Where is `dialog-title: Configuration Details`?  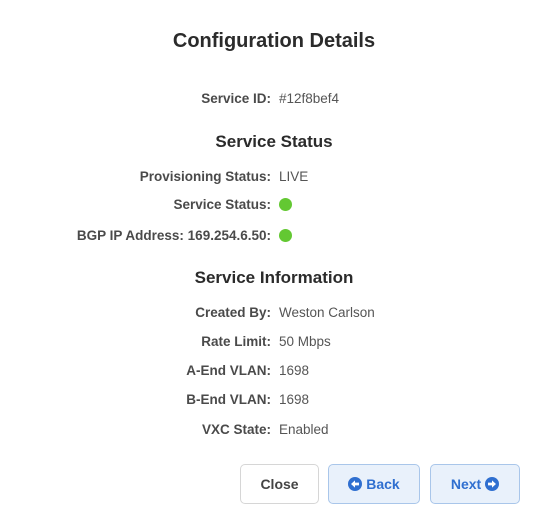 dialog-title: Configuration Details is located at coordinates (274, 41).